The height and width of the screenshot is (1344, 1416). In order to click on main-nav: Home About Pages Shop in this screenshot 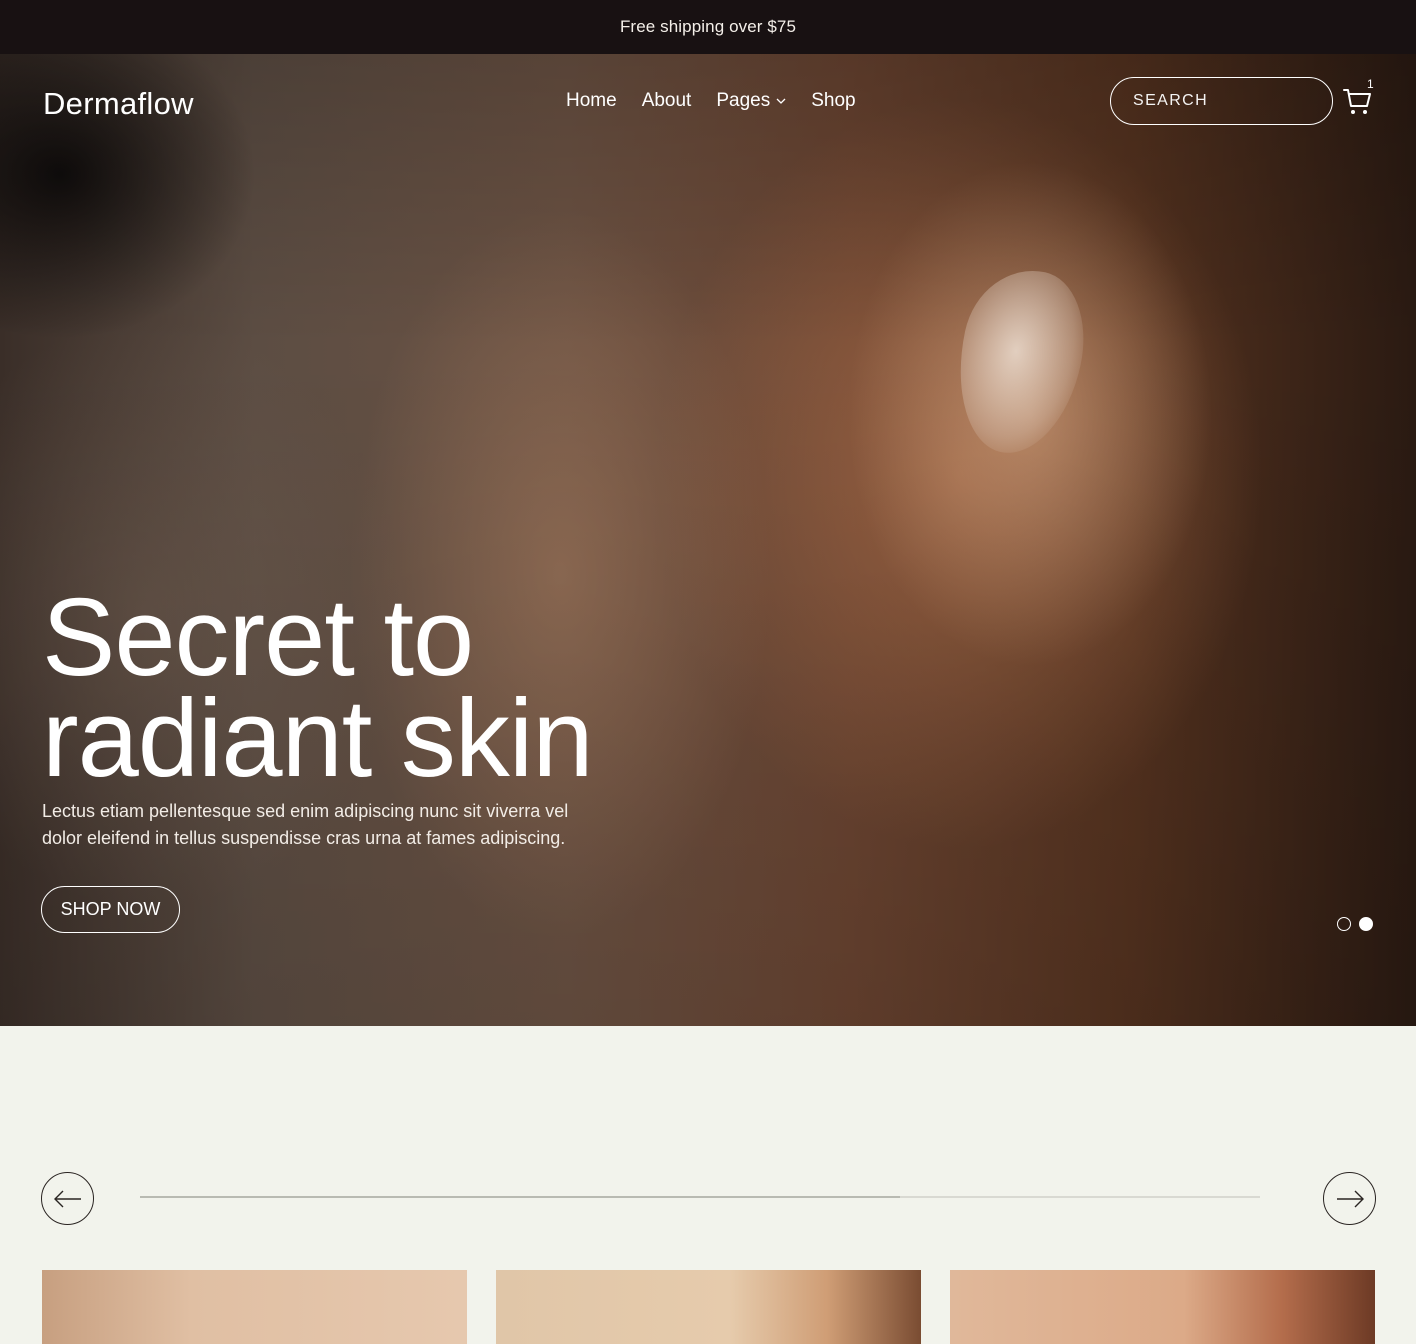, I will do `click(711, 101)`.